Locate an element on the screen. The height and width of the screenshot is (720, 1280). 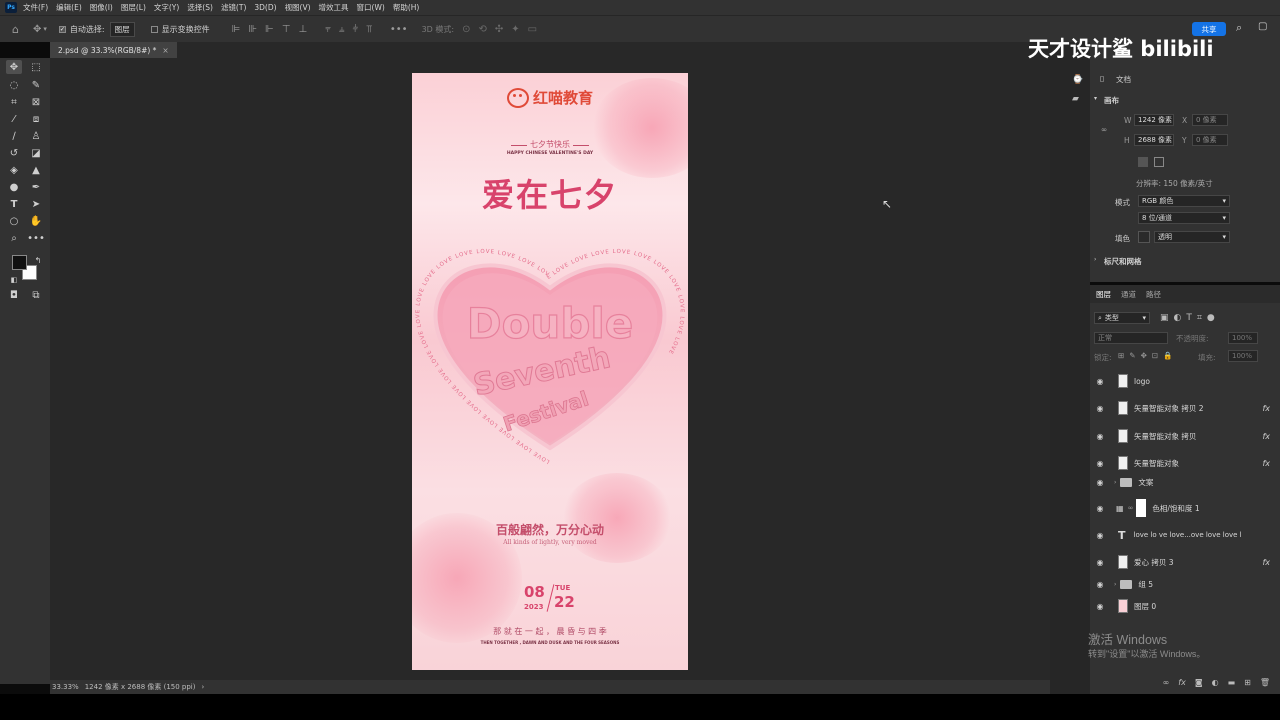
layer-filter-dropdown: ⌕ 类型 ▾ is located at coordinates (1122, 318).